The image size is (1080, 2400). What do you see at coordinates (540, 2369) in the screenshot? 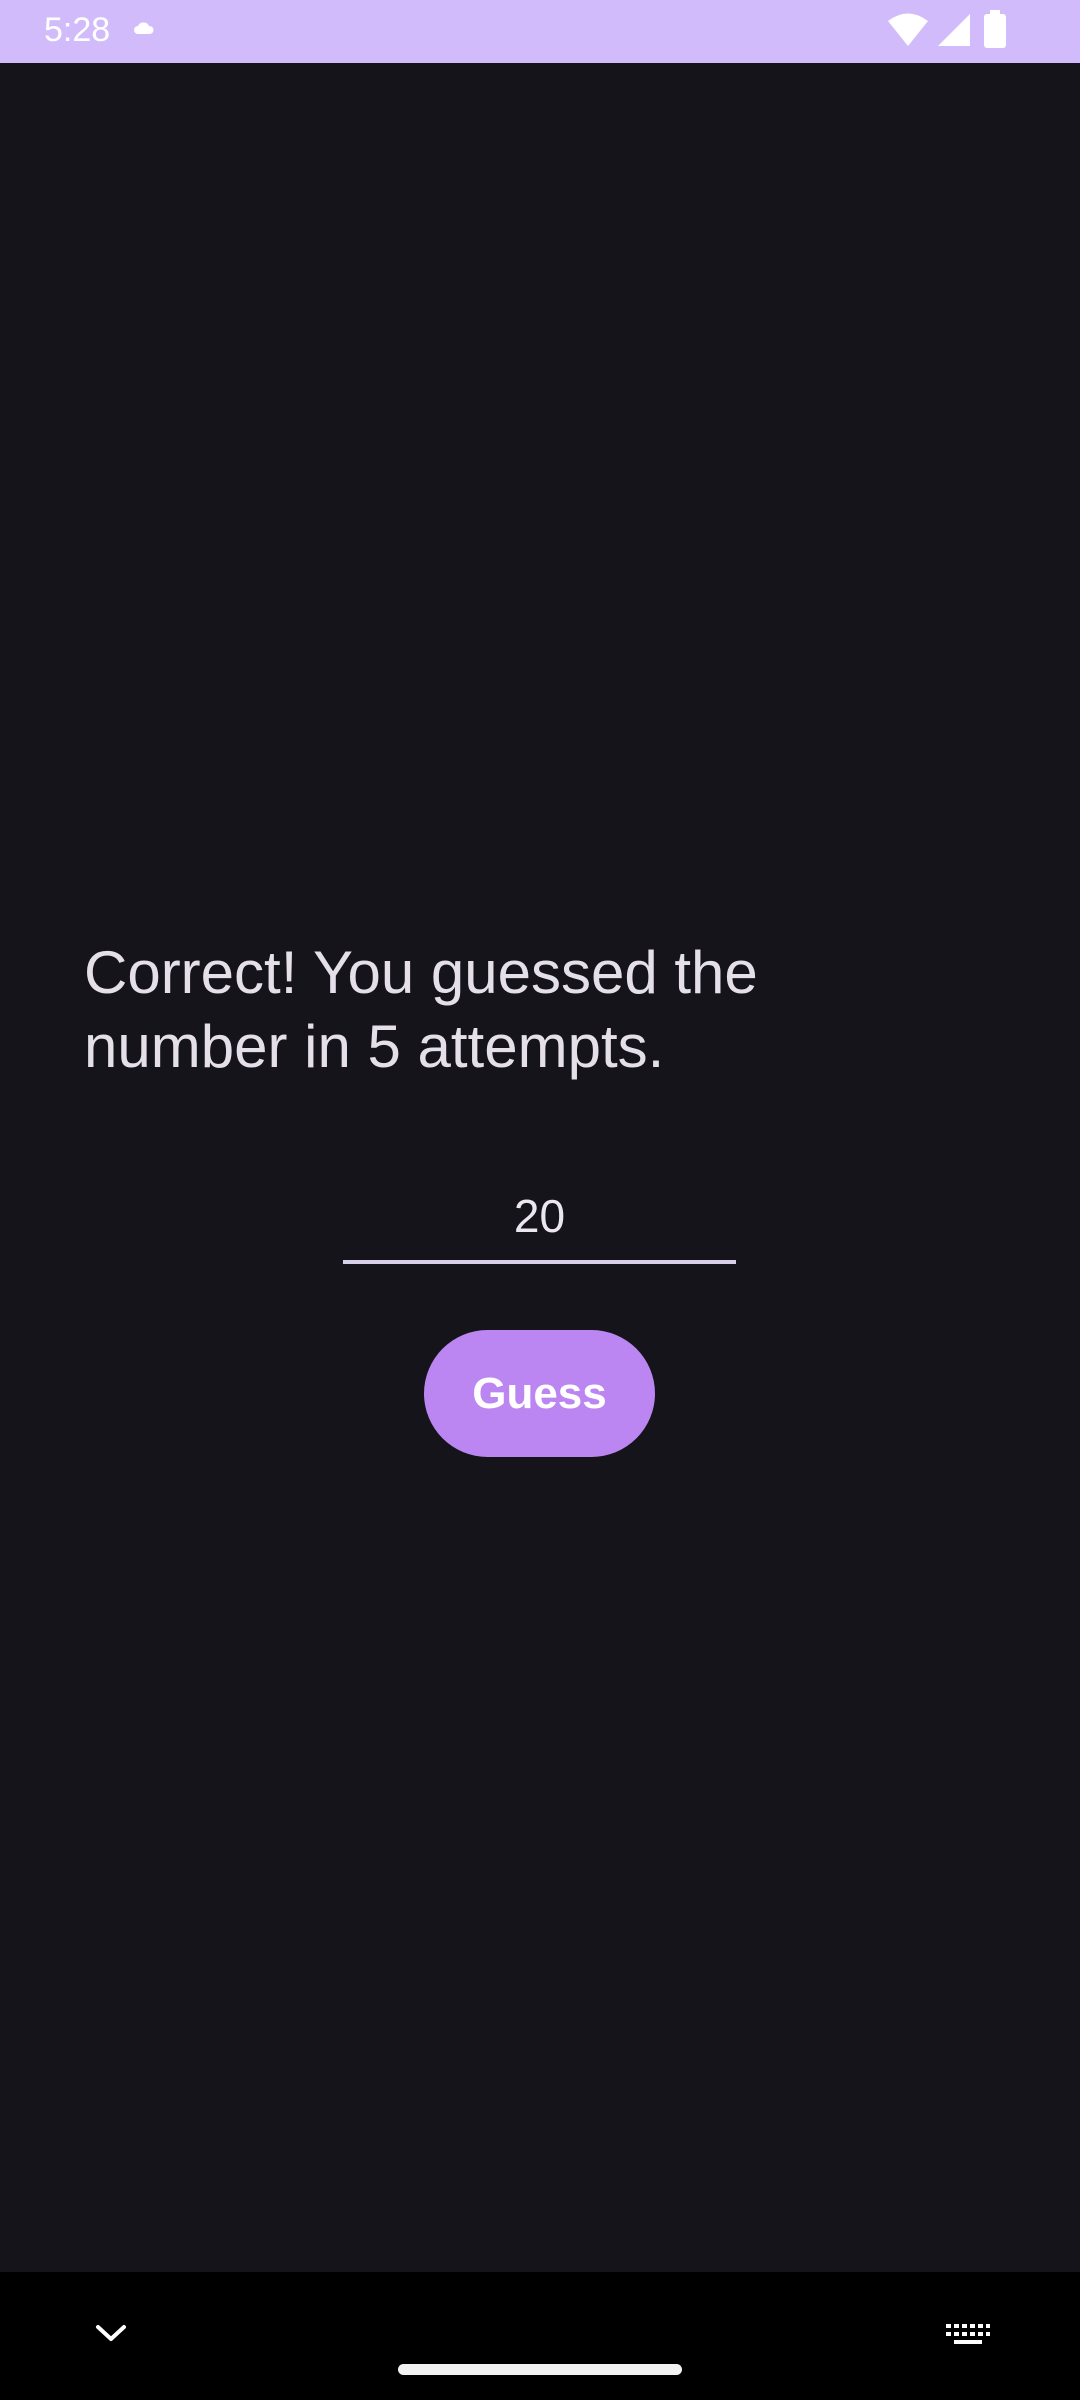
I see `home-handle` at bounding box center [540, 2369].